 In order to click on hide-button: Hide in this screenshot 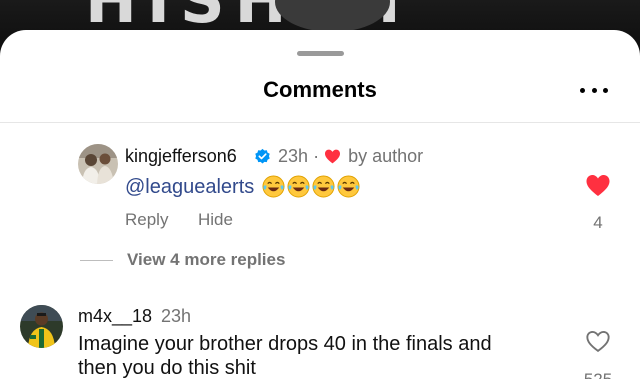, I will do `click(215, 220)`.